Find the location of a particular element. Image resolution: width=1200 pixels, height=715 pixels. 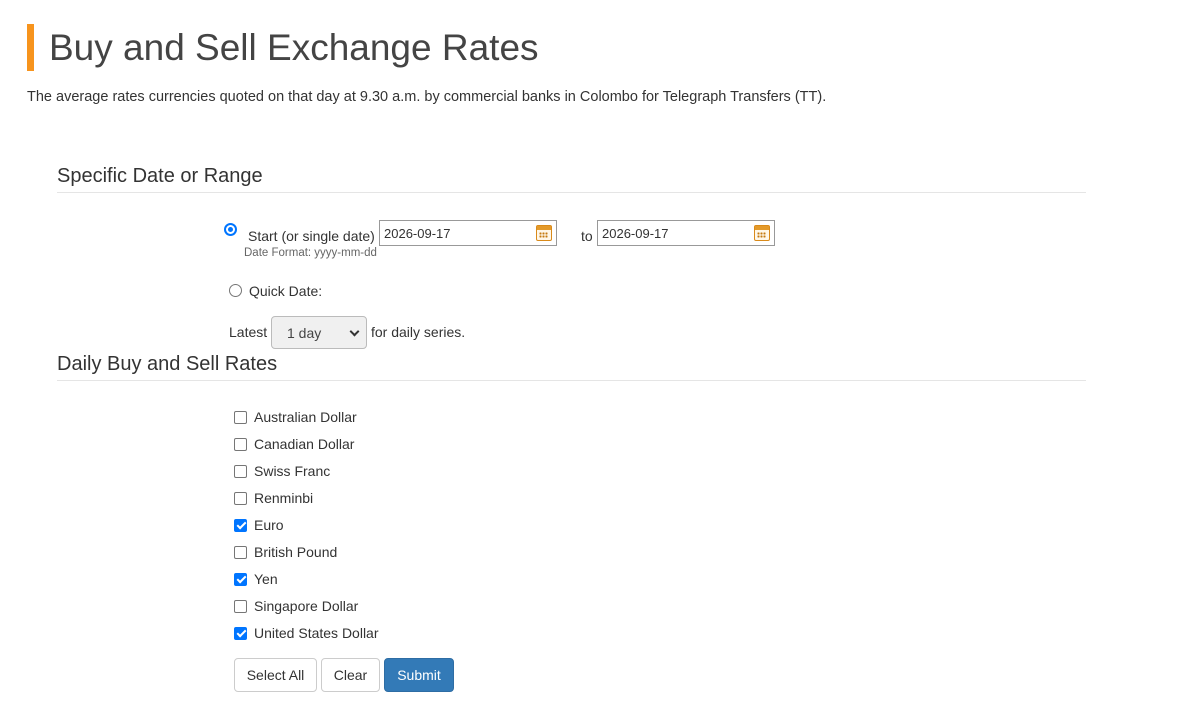

currency-option: British Pound is located at coordinates (285, 552).